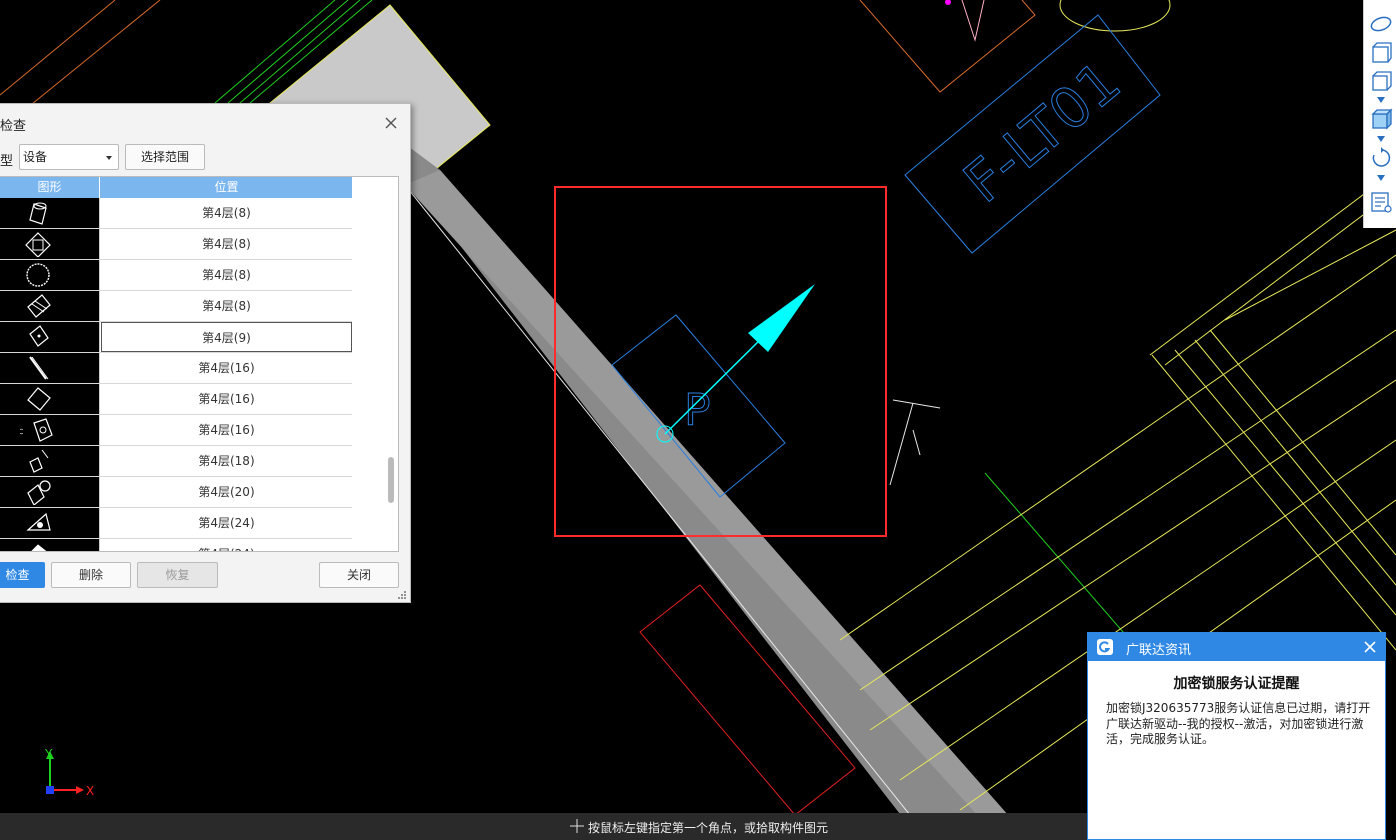 The width and height of the screenshot is (1396, 840). What do you see at coordinates (226, 337) in the screenshot?
I see `row-position: 第4层(9)` at bounding box center [226, 337].